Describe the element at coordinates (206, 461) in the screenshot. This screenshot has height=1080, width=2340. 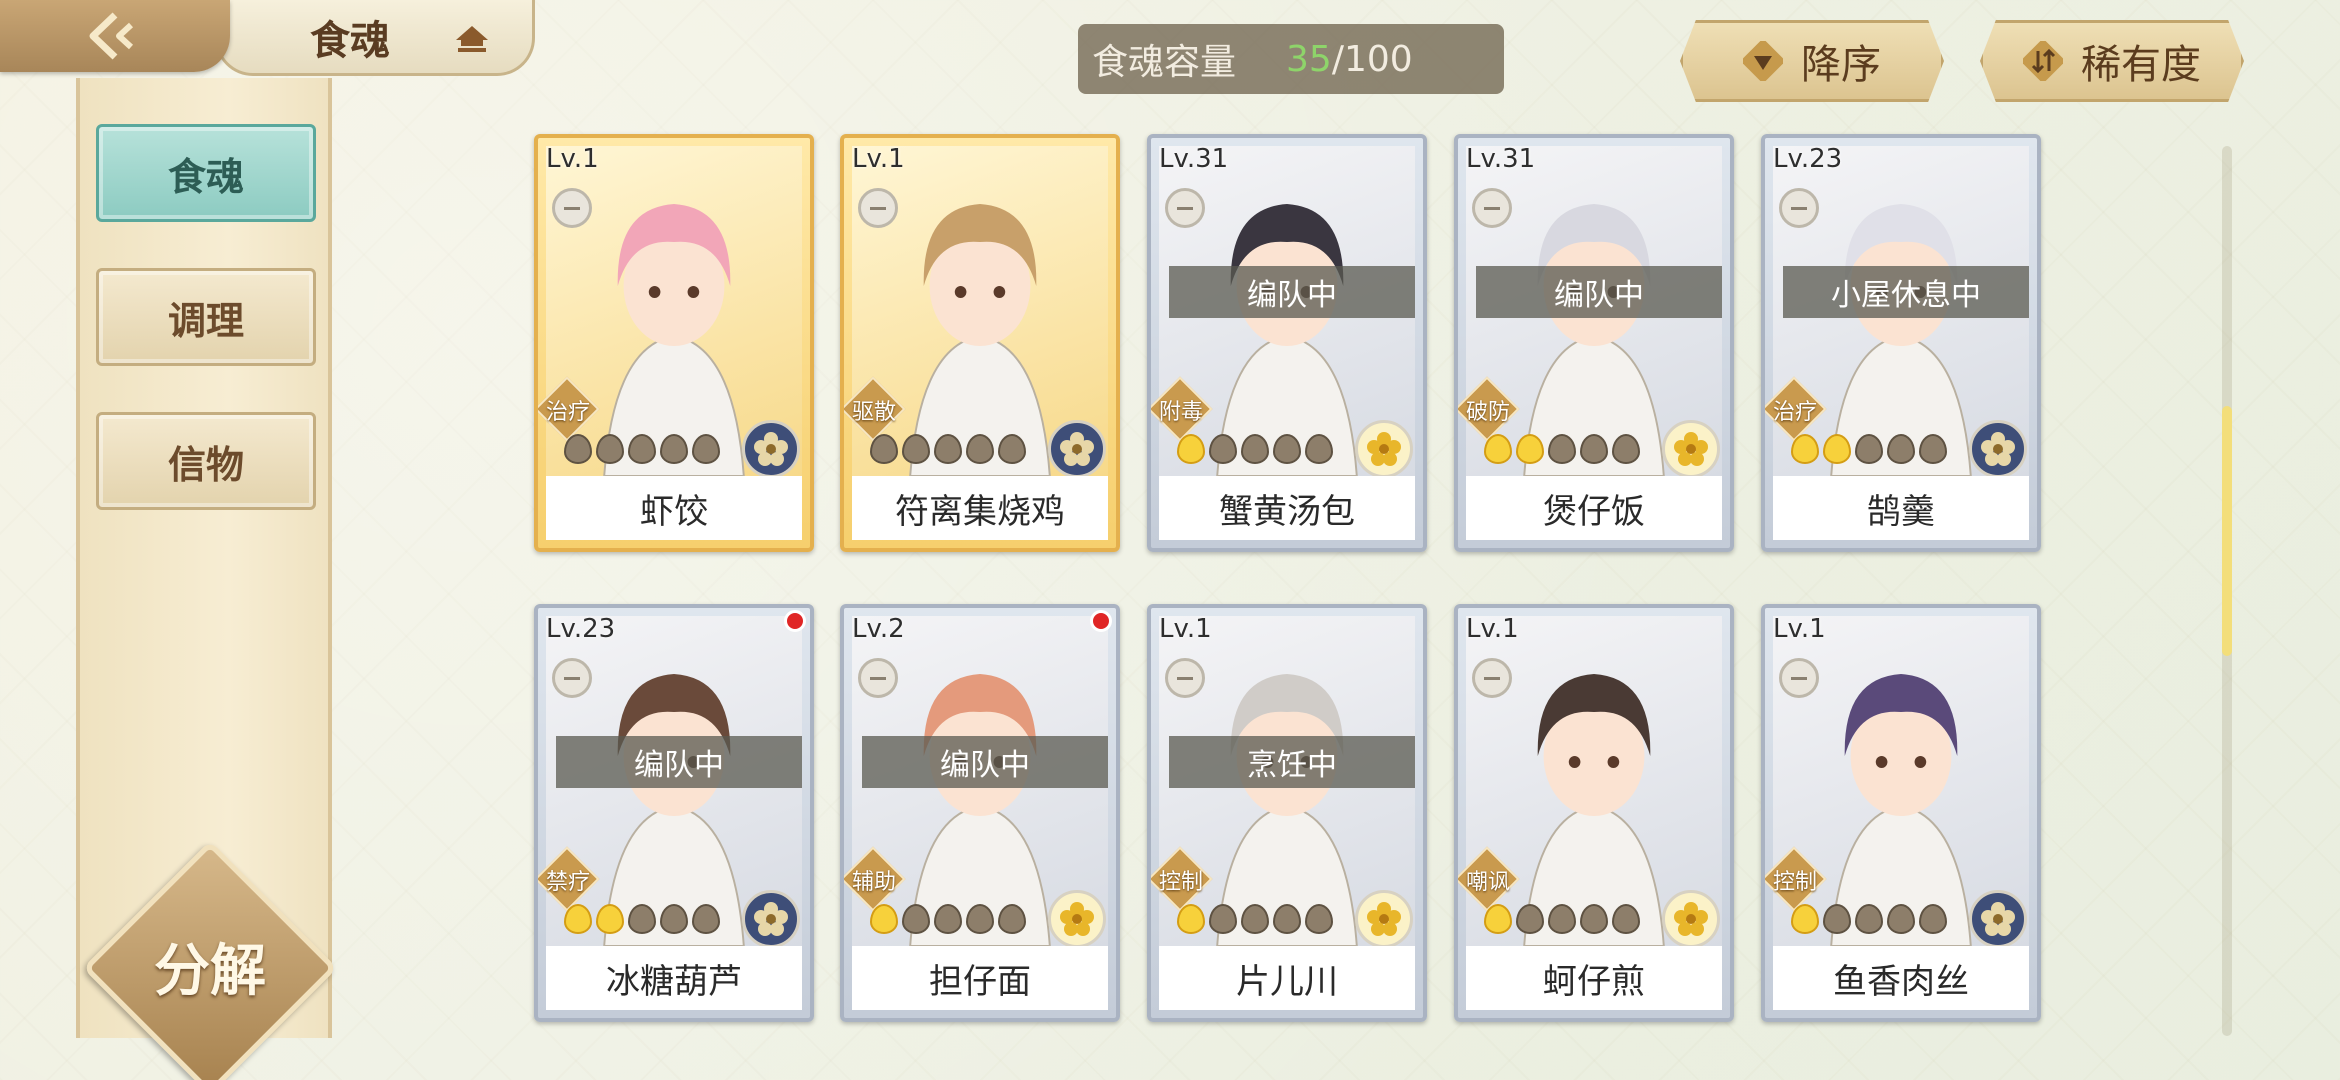
I see `sidebar-item-token: 信物` at that location.